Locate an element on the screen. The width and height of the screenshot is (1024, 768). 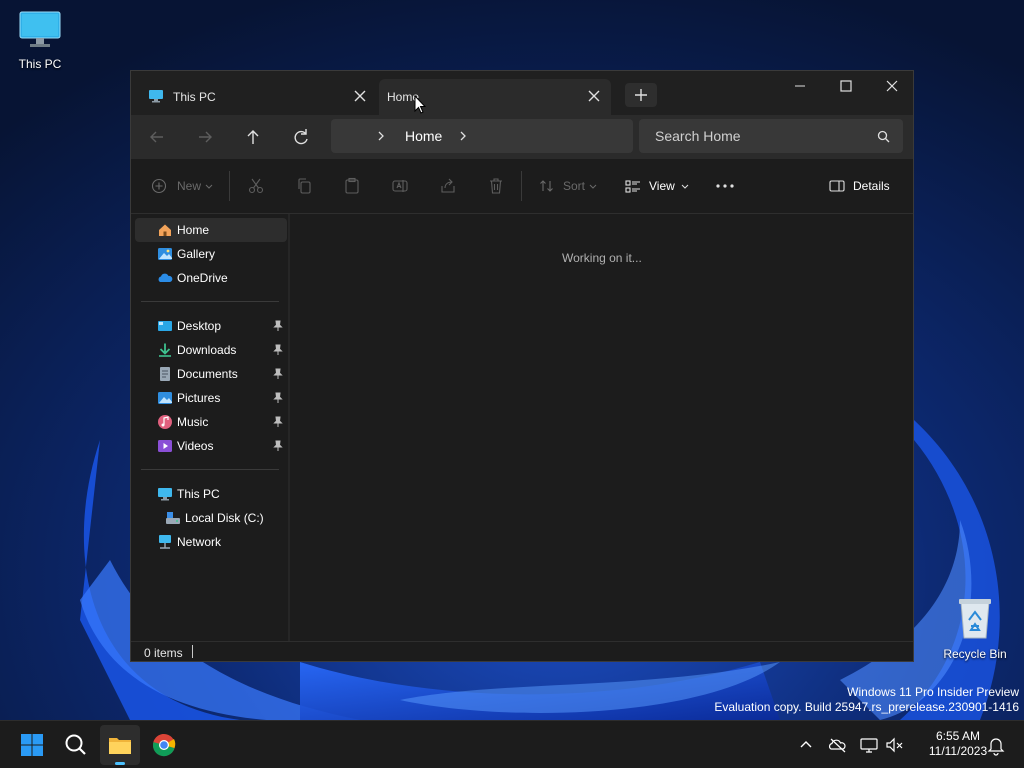
sort-button: Sort is located at coordinates (568, 186).